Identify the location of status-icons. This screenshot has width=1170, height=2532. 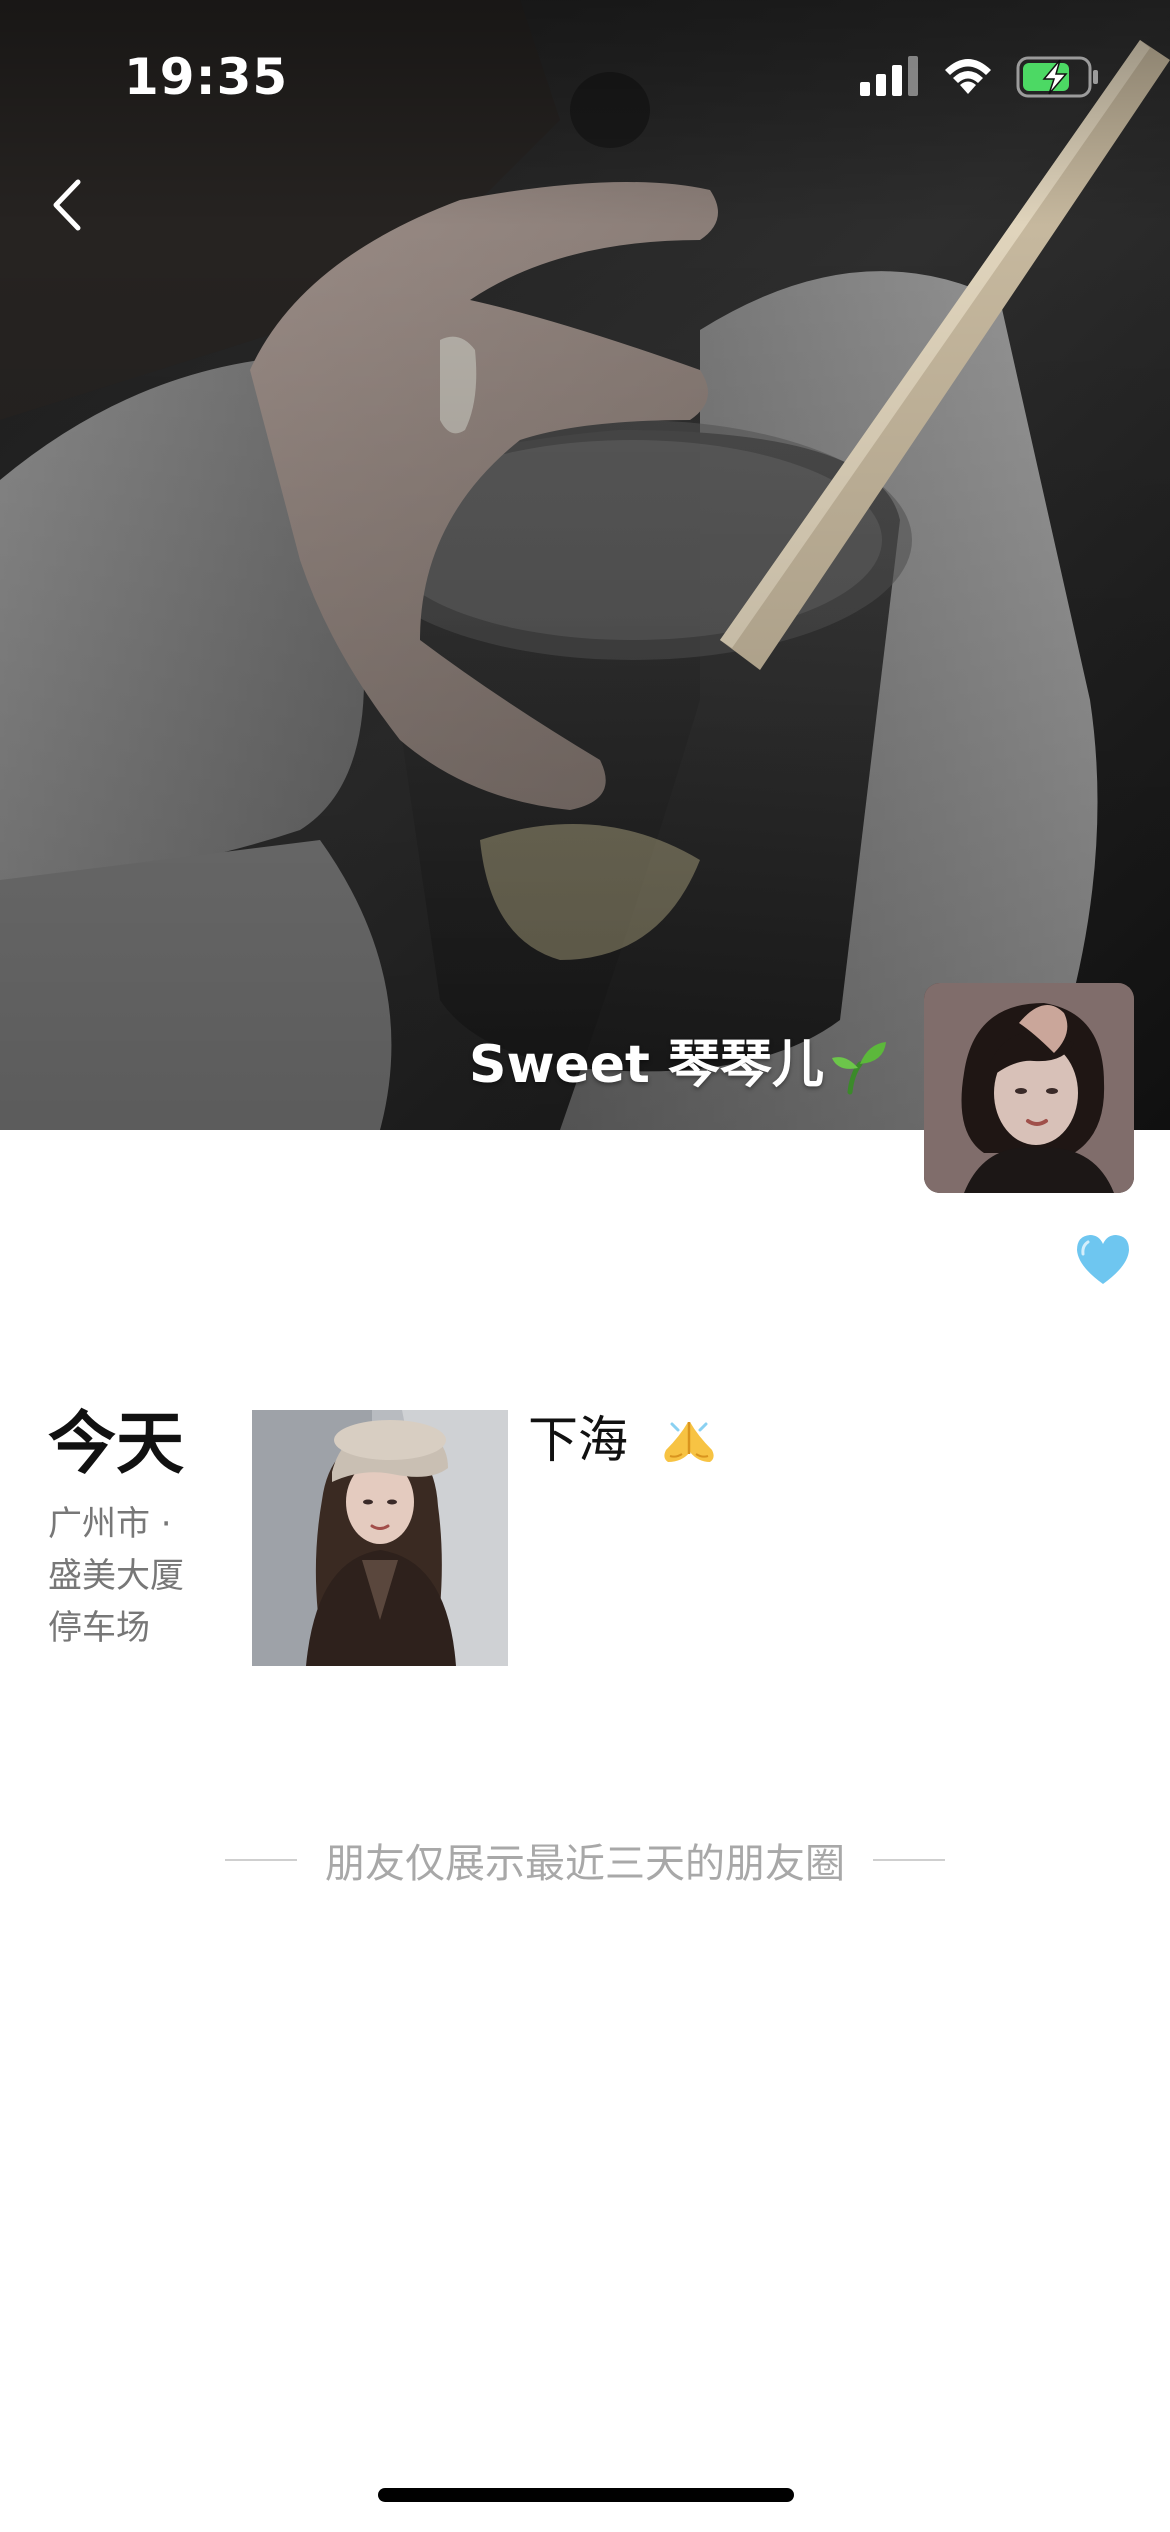
(980, 78).